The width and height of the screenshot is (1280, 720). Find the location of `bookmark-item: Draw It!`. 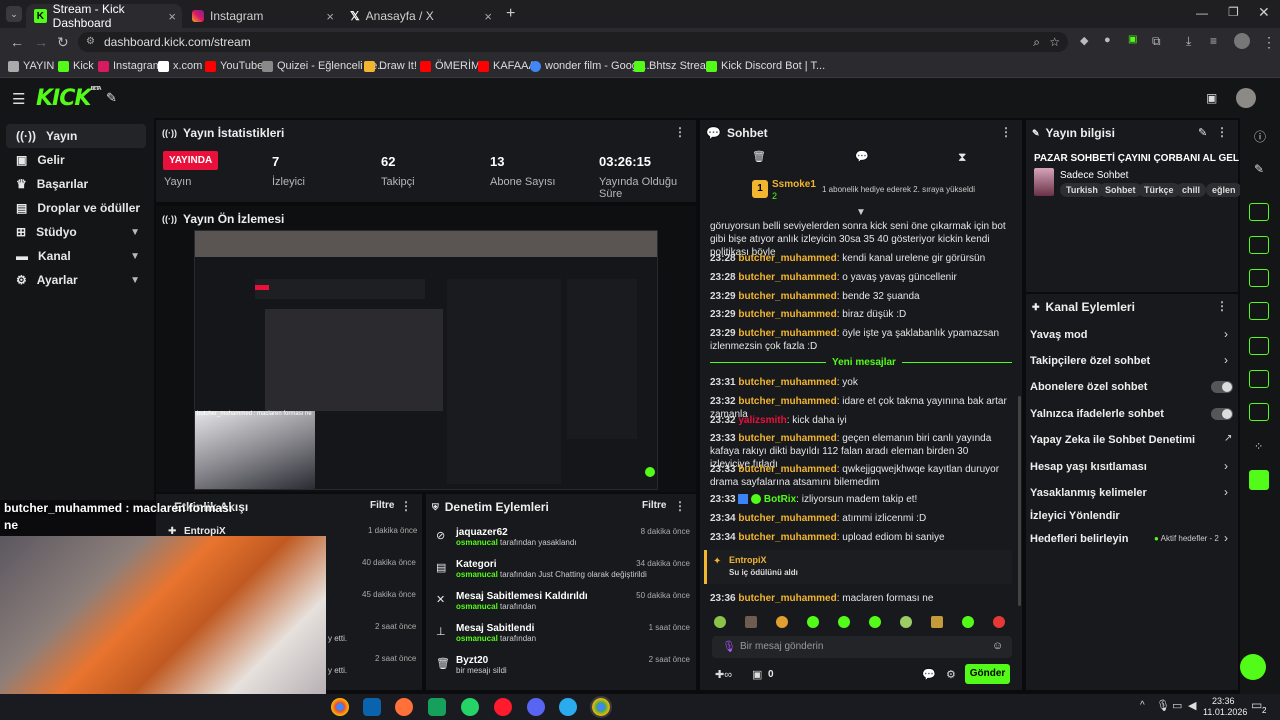

bookmark-item: Draw It! is located at coordinates (390, 66).